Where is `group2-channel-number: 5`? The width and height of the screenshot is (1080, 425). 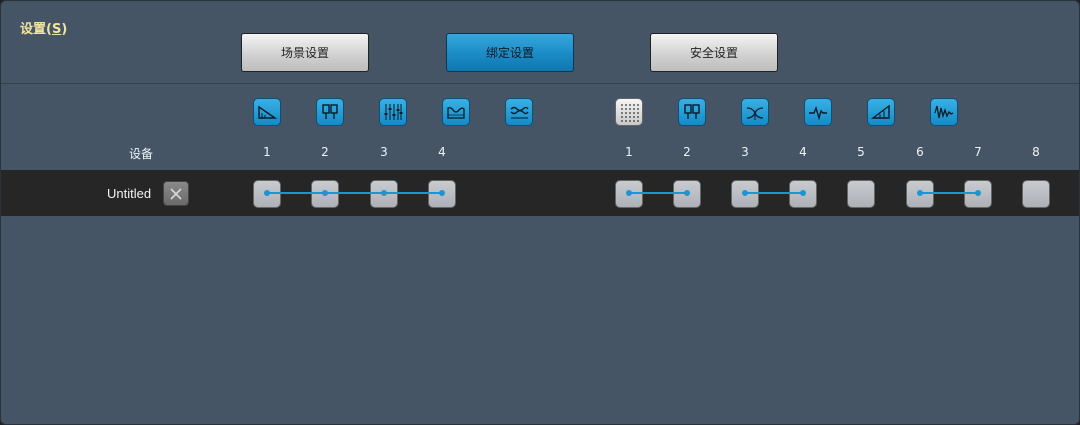 group2-channel-number: 5 is located at coordinates (861, 152).